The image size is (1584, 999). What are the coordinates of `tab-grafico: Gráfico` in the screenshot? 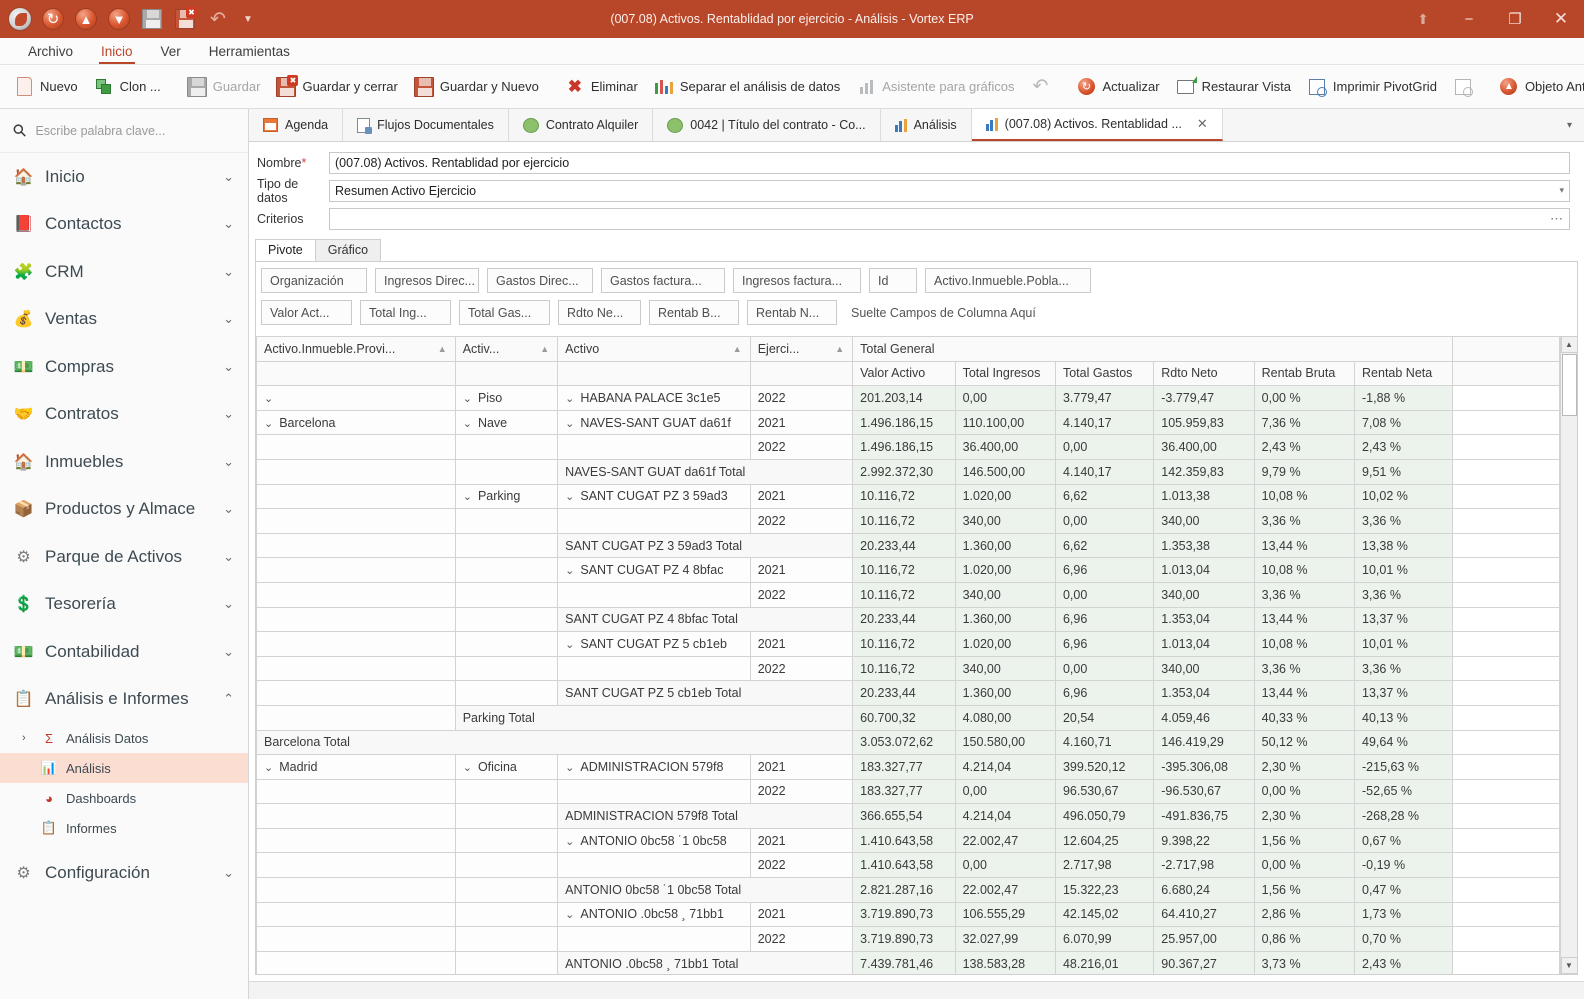 It's located at (348, 250).